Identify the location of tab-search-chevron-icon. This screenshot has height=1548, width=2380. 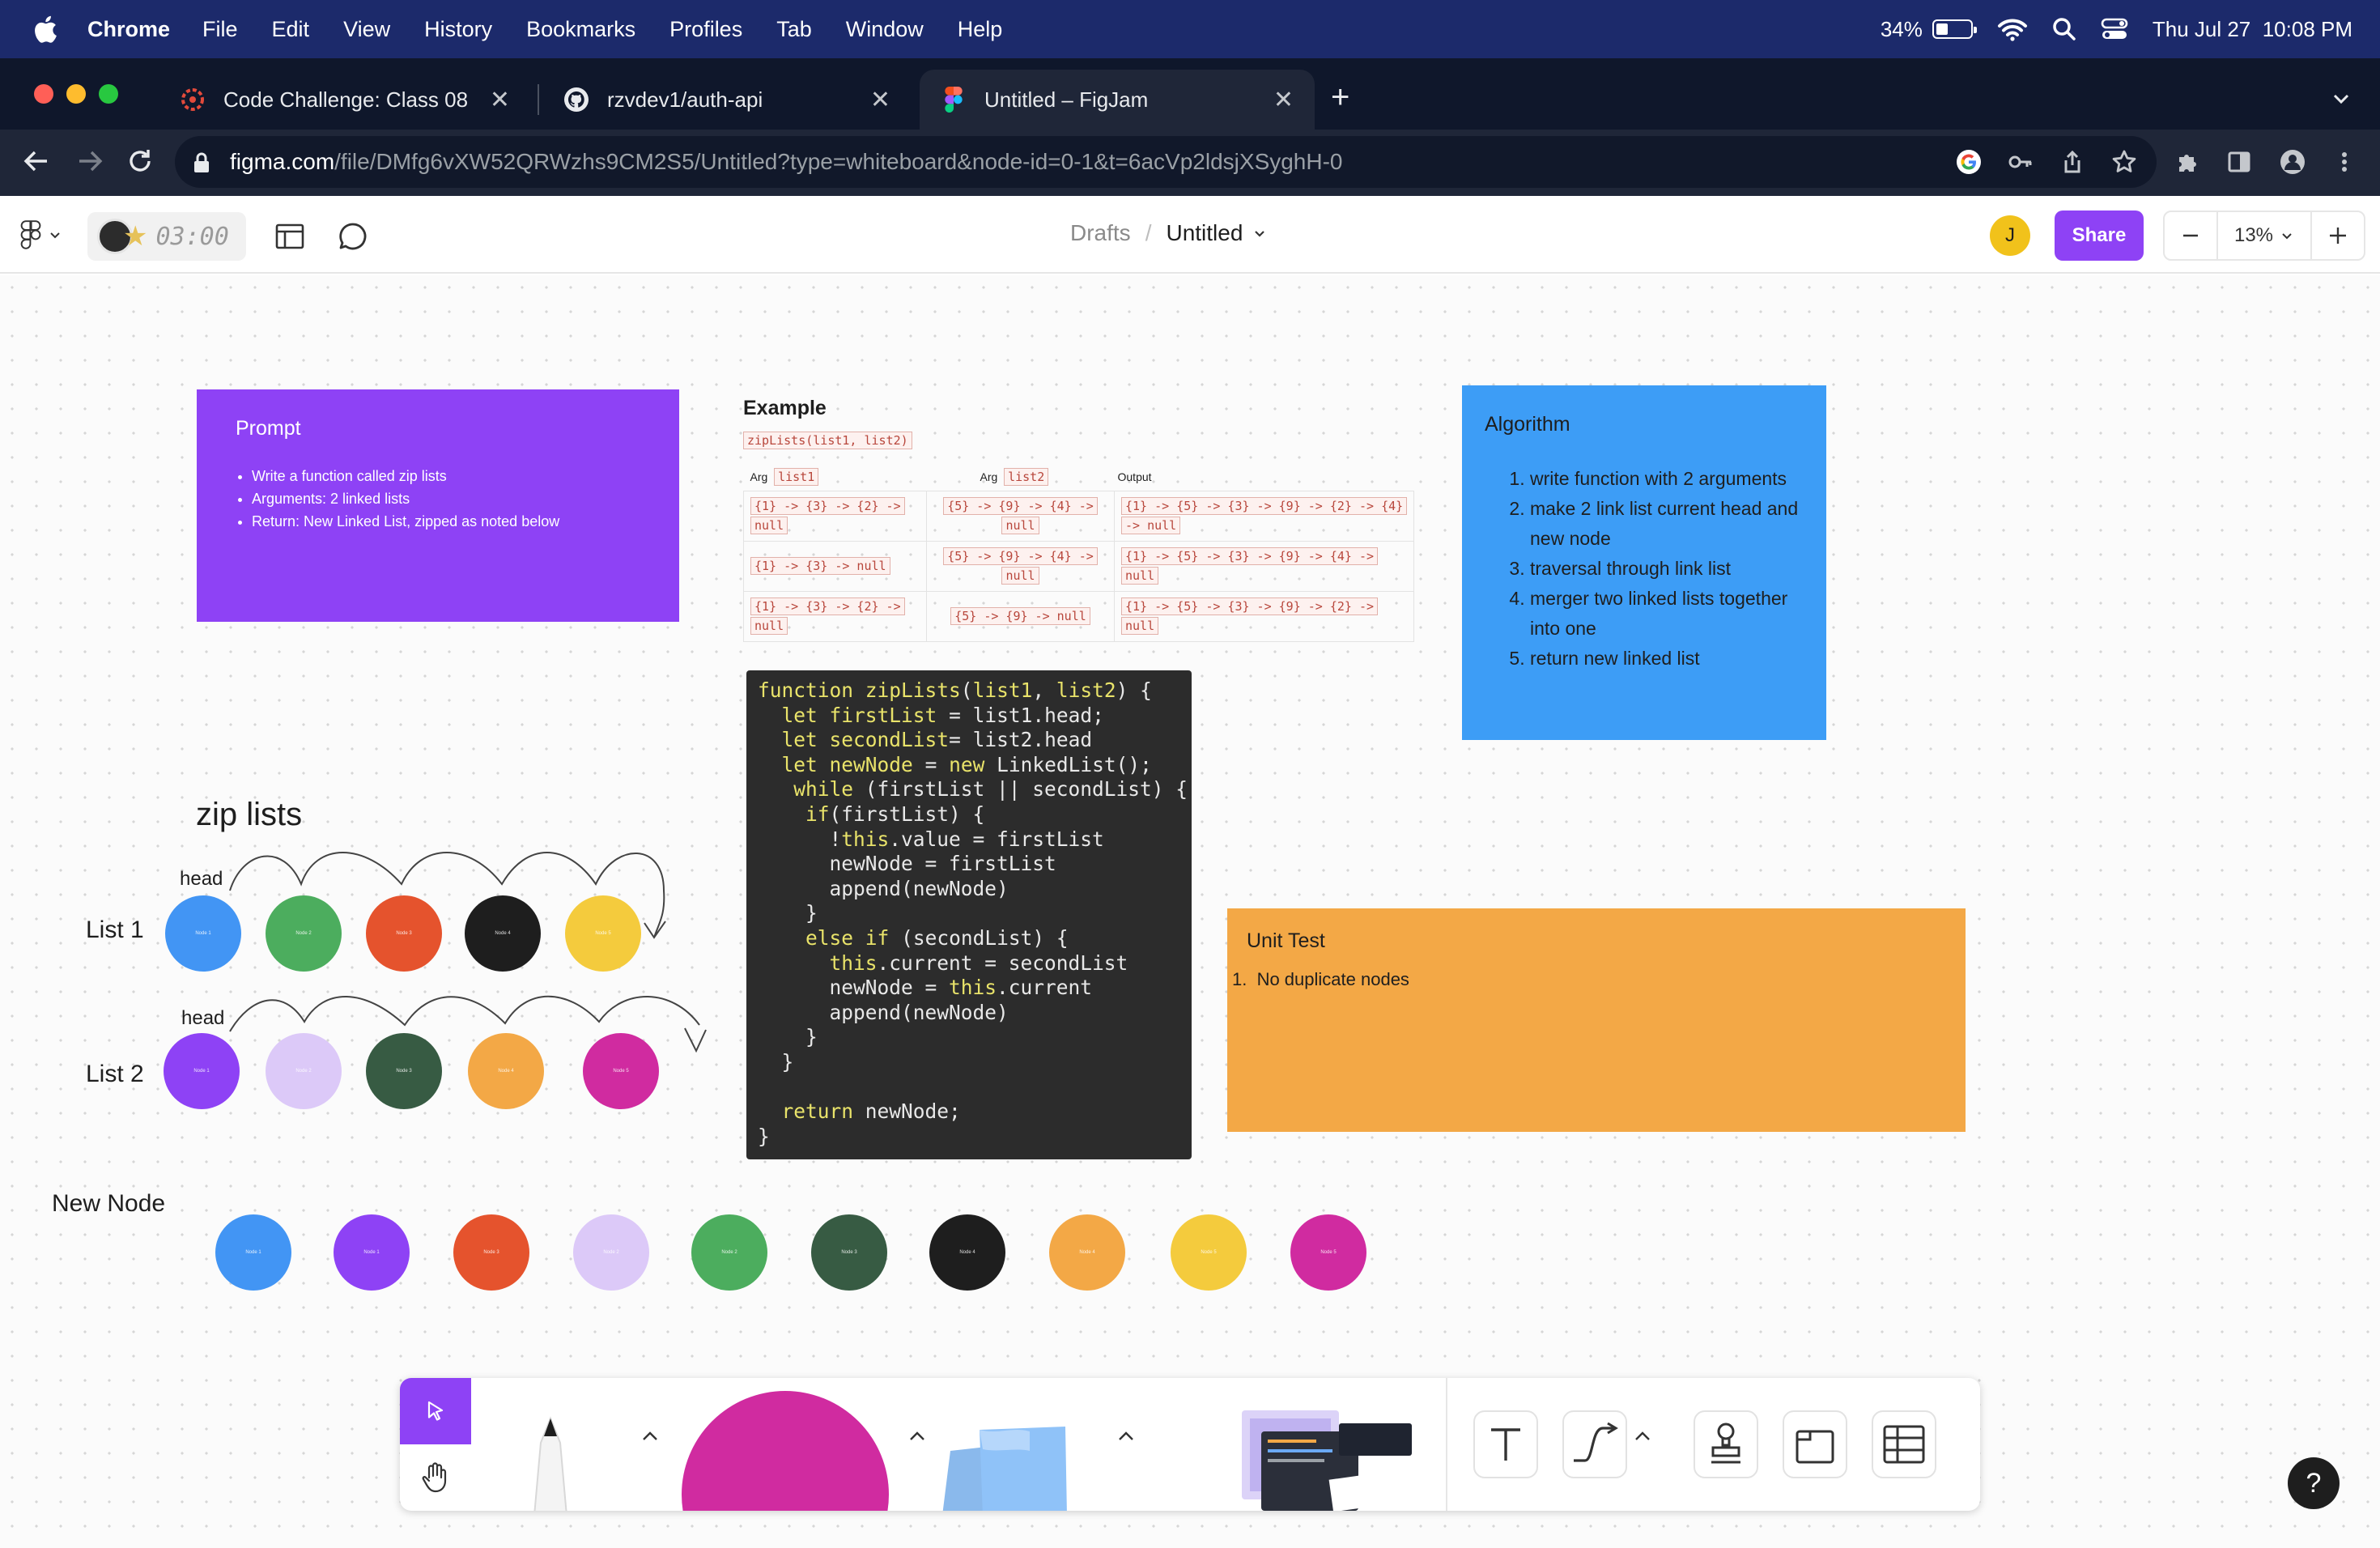
(2341, 99).